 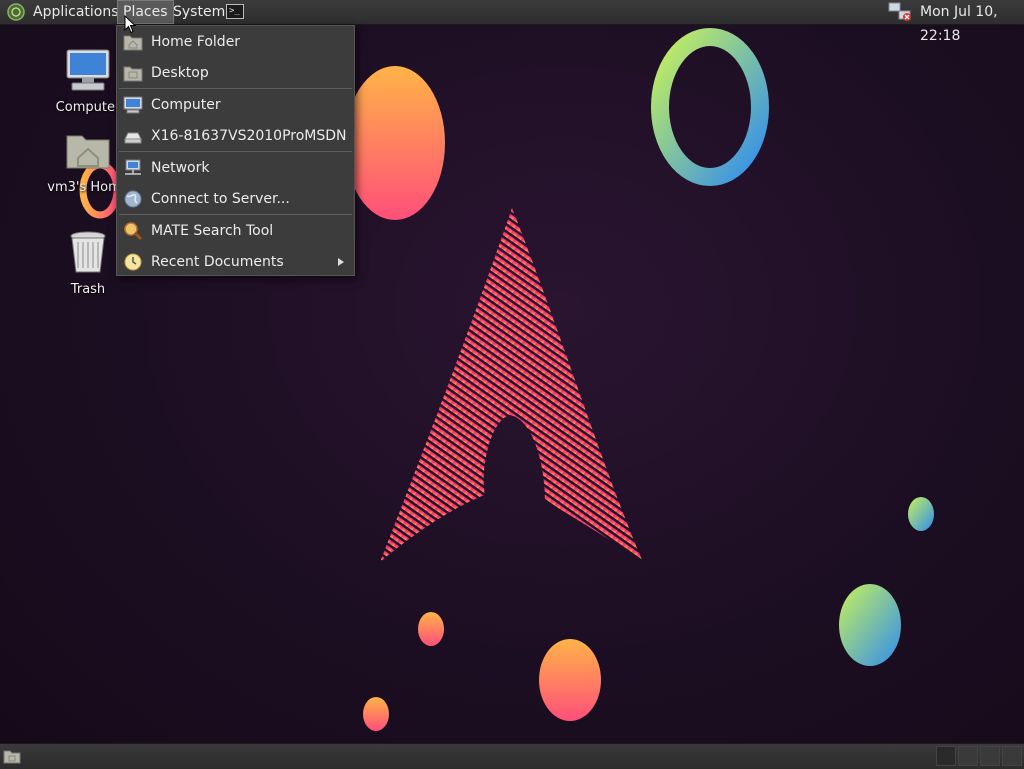 What do you see at coordinates (180, 73) in the screenshot?
I see `menu-item-label: Desktop` at bounding box center [180, 73].